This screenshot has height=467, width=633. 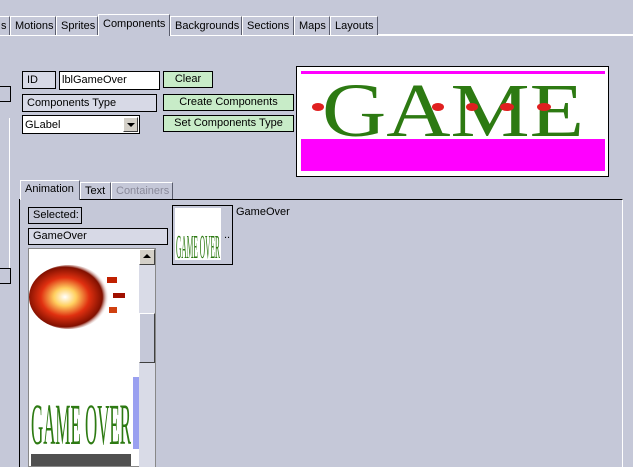 What do you see at coordinates (43, 125) in the screenshot?
I see `select-value: GLabel` at bounding box center [43, 125].